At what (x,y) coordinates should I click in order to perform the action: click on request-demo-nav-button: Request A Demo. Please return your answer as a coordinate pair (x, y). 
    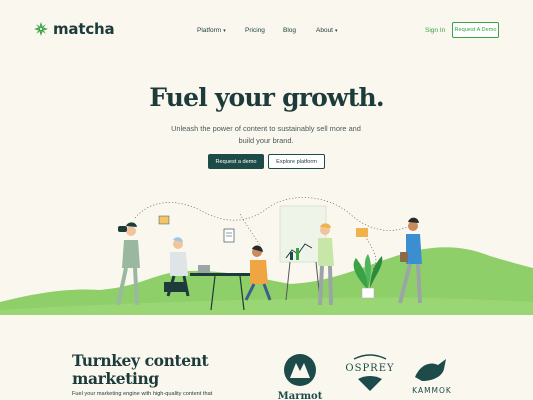
    Looking at the image, I should click on (475, 30).